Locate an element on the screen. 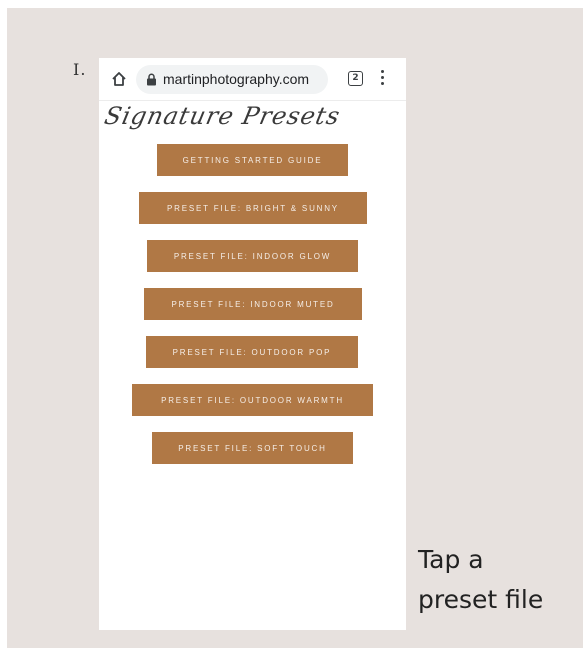  preset-outdoor-pop-button: PRESET FILE: OUTDOOR POP is located at coordinates (252, 352).